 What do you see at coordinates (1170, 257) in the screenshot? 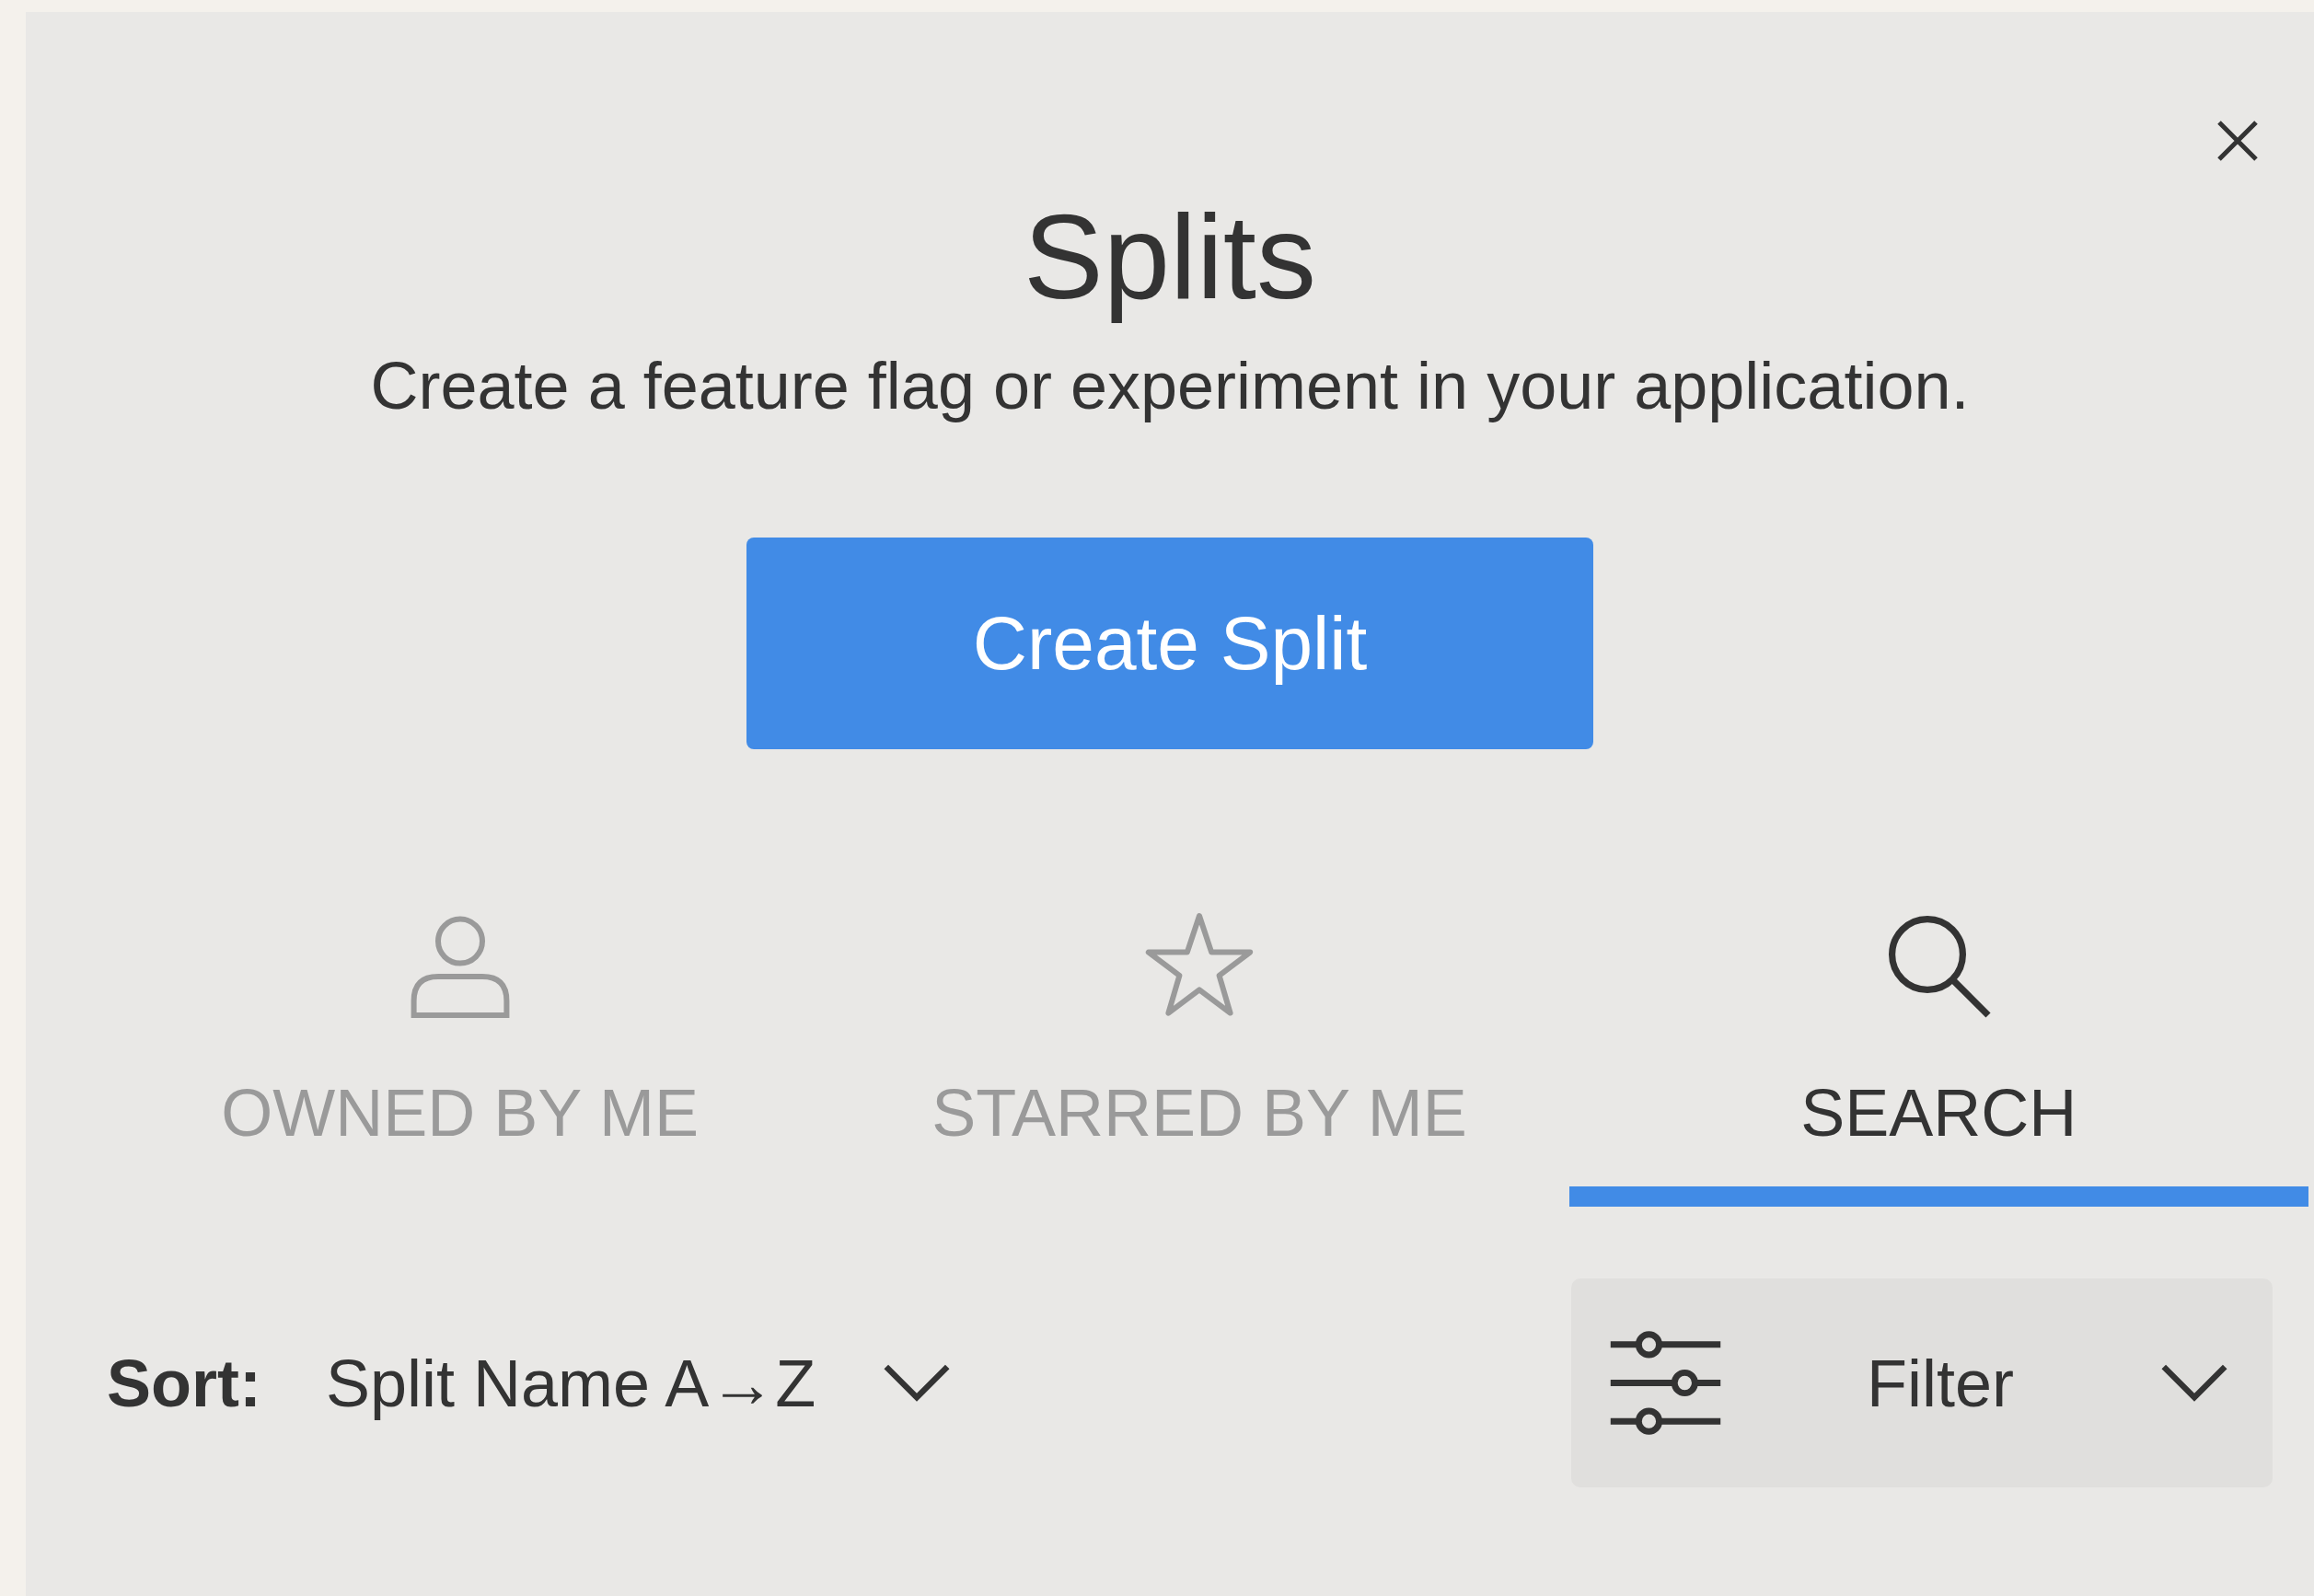
I see `panel-title: Splits` at bounding box center [1170, 257].